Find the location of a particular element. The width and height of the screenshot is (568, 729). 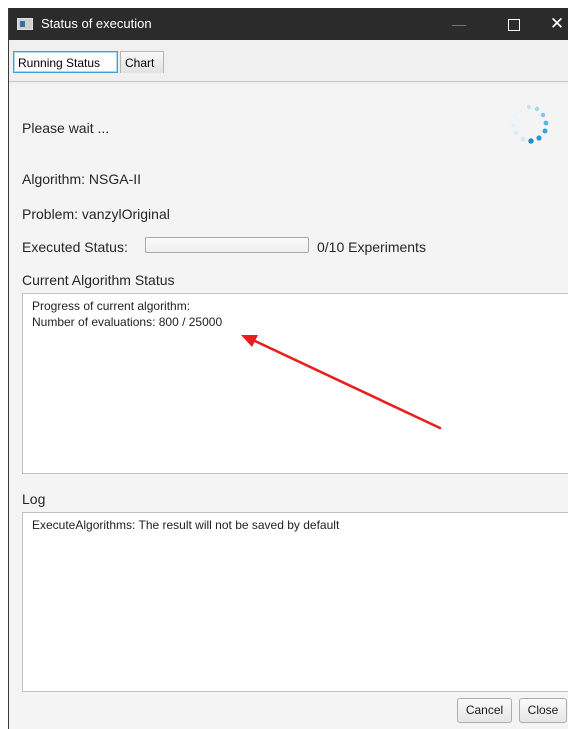

tab-divider is located at coordinates (288, 81).